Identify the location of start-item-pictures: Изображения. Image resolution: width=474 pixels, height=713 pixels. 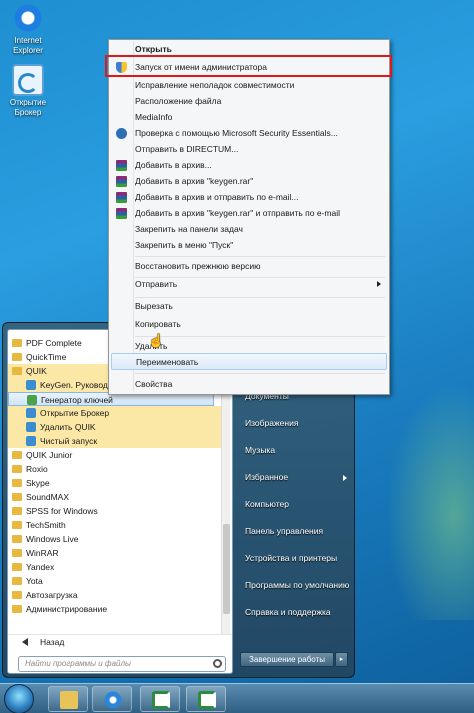
(295, 423).